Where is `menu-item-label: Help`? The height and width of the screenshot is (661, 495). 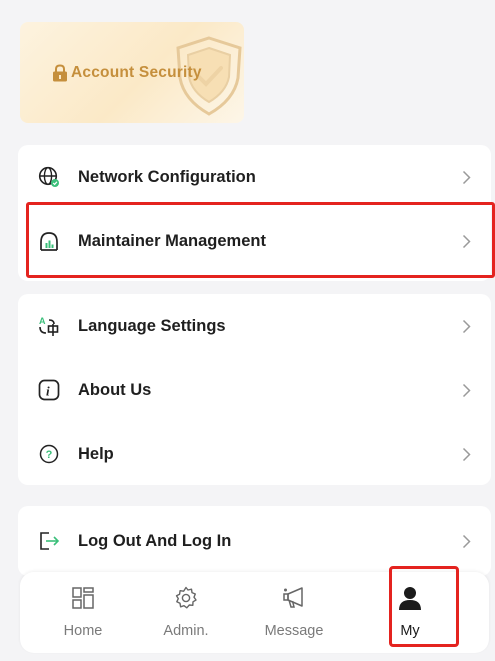
menu-item-label: Help is located at coordinates (96, 453).